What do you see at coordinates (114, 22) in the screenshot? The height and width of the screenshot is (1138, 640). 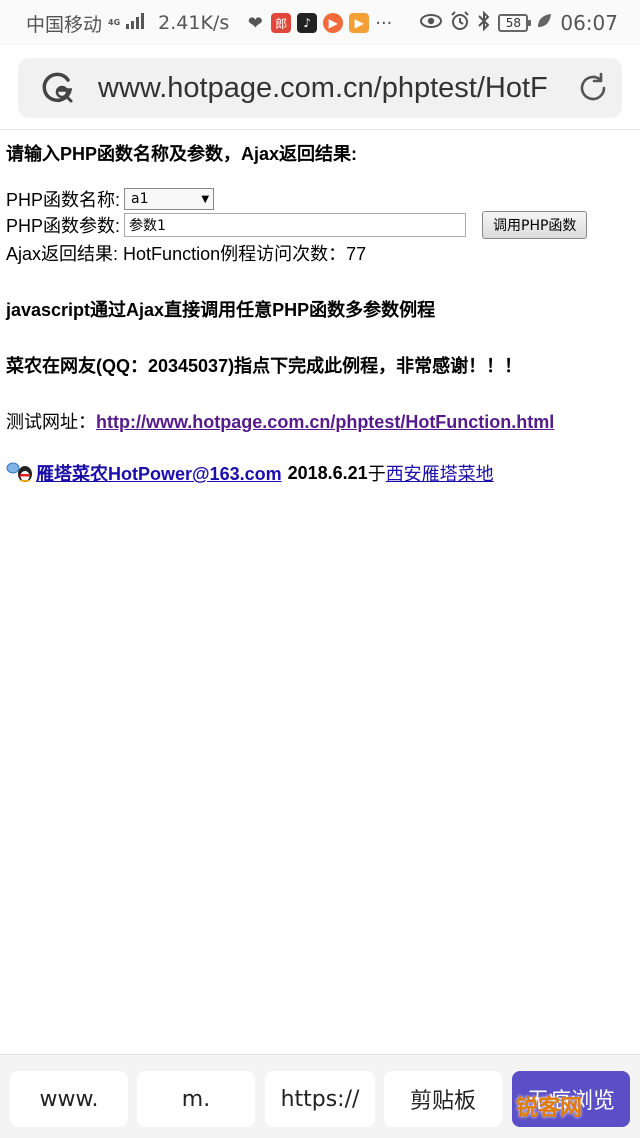 I see `network-type: 4G` at bounding box center [114, 22].